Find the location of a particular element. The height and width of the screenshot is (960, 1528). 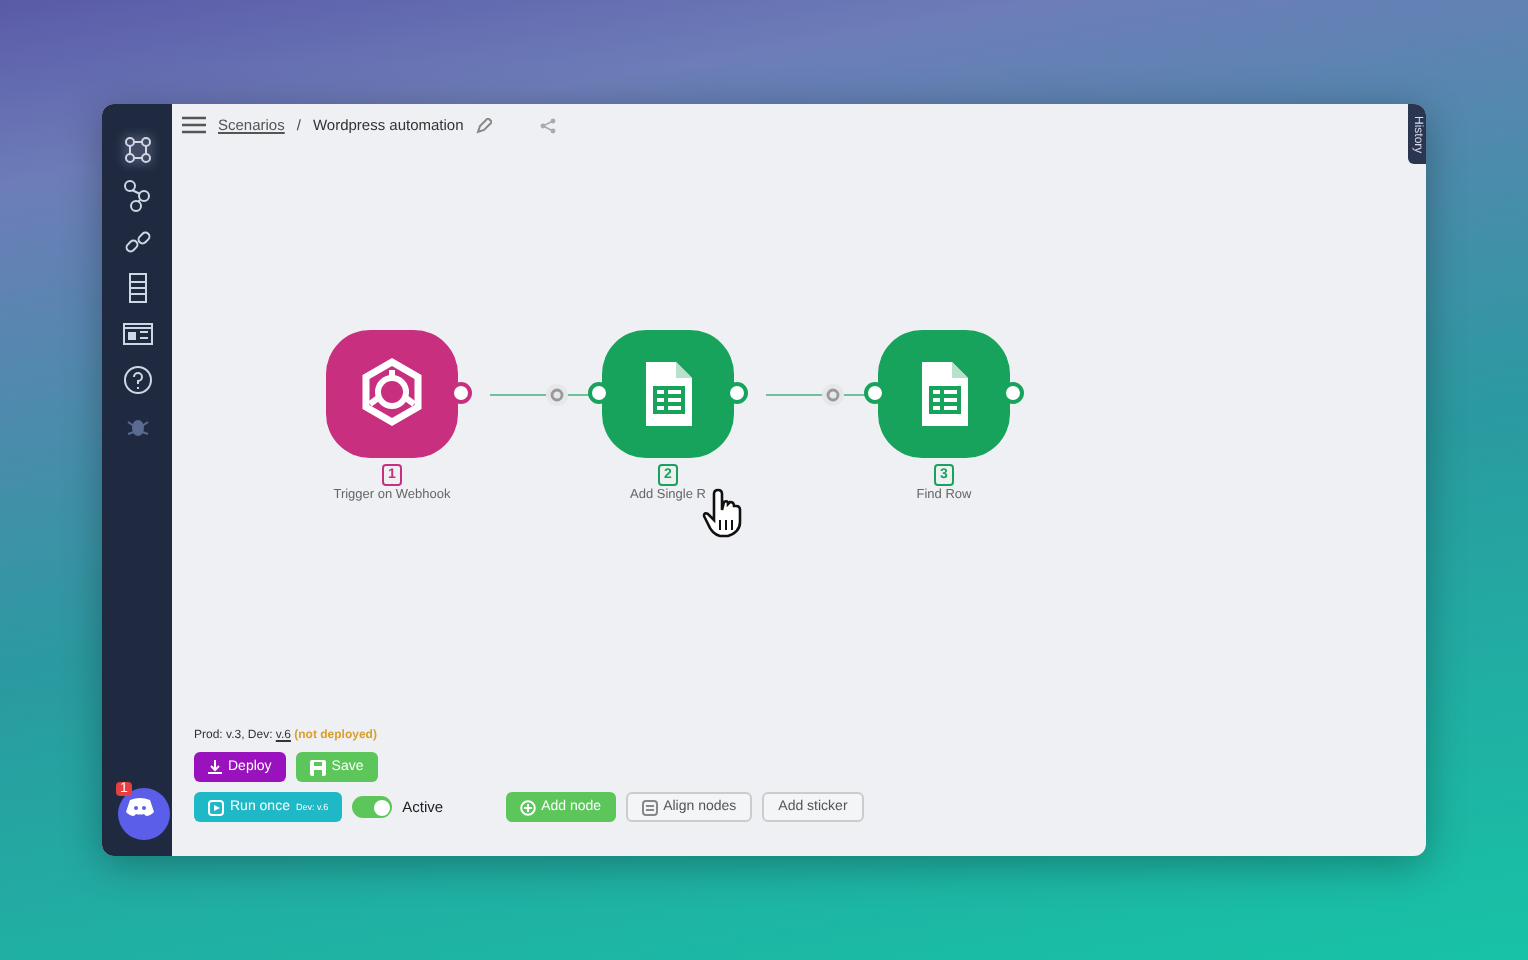

share-icon is located at coordinates (547, 125).